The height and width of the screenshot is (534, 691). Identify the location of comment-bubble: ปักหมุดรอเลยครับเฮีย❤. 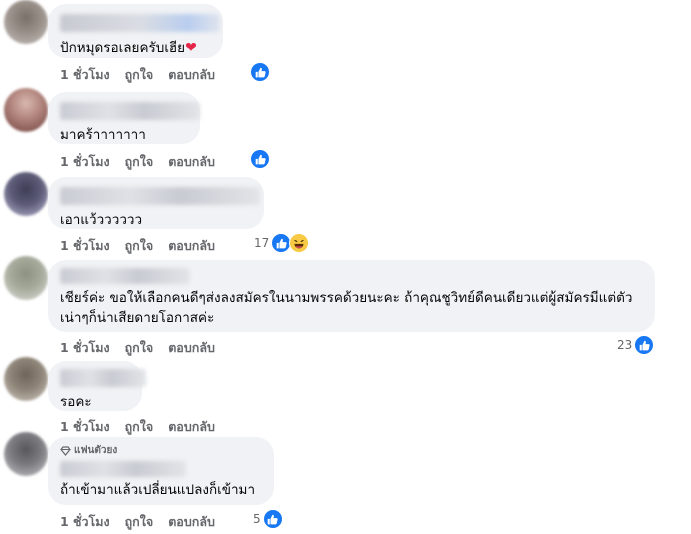
(135, 31).